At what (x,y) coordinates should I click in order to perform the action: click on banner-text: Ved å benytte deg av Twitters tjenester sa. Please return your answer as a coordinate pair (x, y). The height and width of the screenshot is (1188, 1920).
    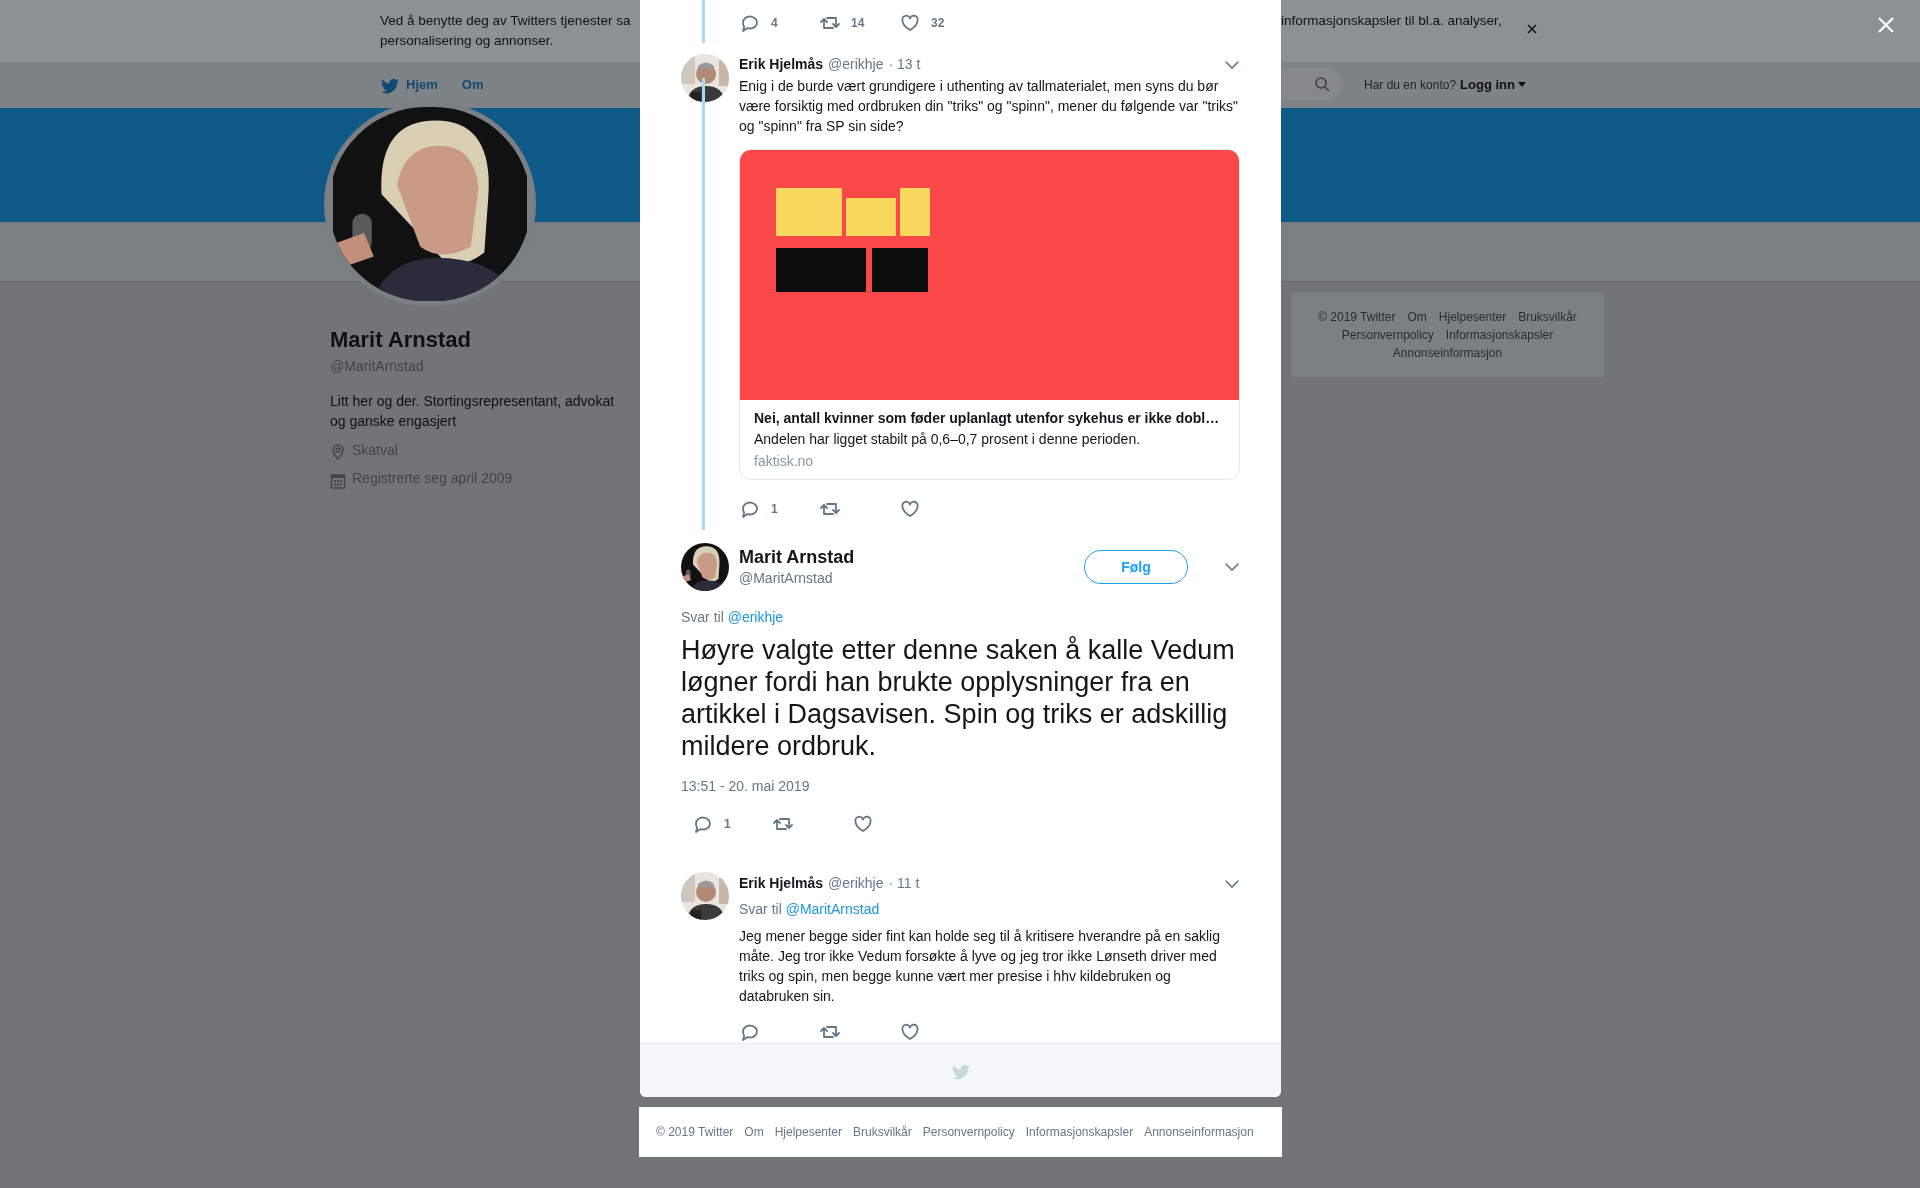
    Looking at the image, I should click on (506, 21).